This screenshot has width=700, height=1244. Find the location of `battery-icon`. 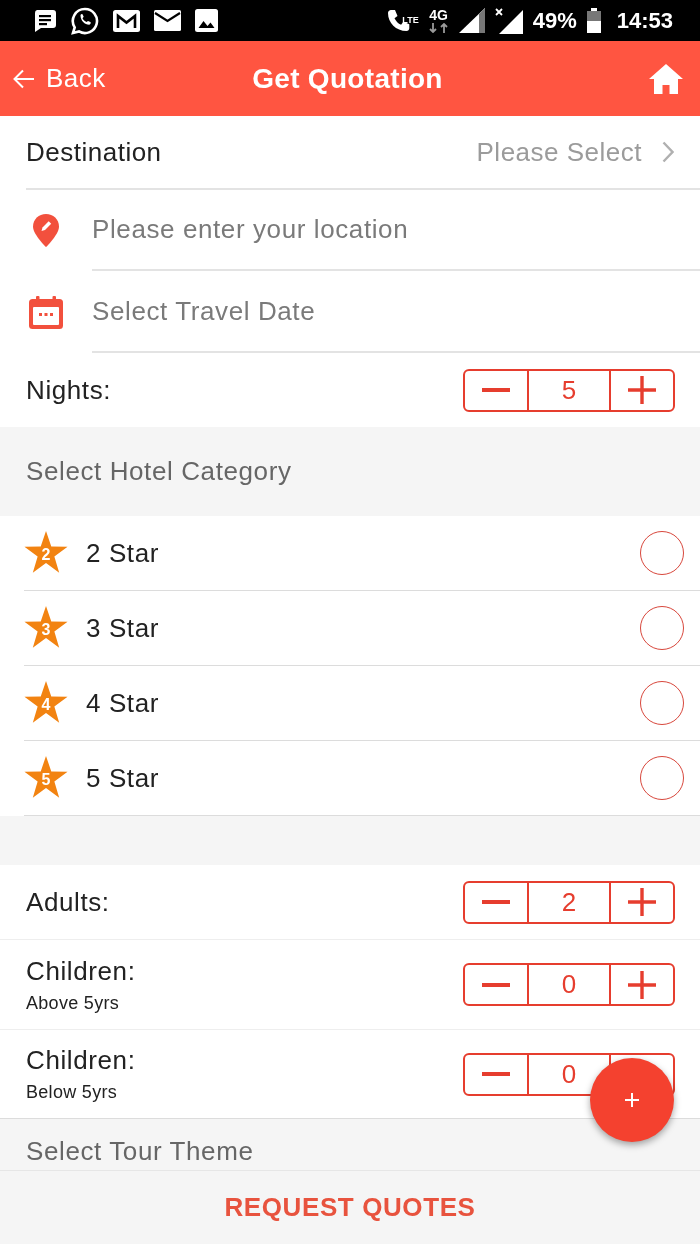

battery-icon is located at coordinates (593, 20).